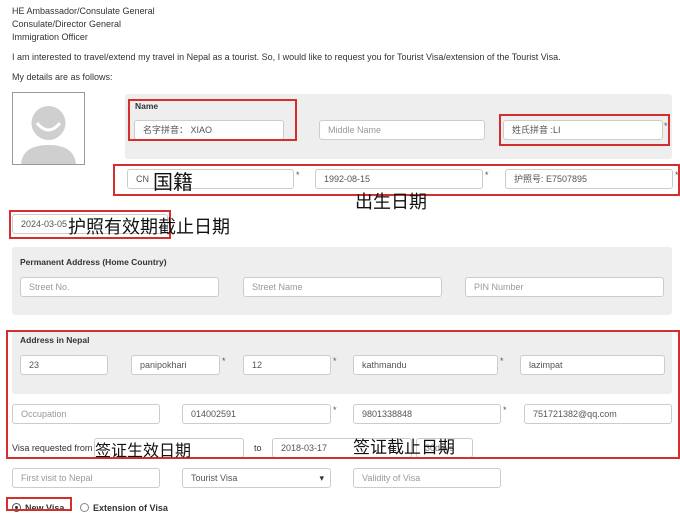  What do you see at coordinates (173, 182) in the screenshot?
I see `annotation-nationality: 国籍` at bounding box center [173, 182].